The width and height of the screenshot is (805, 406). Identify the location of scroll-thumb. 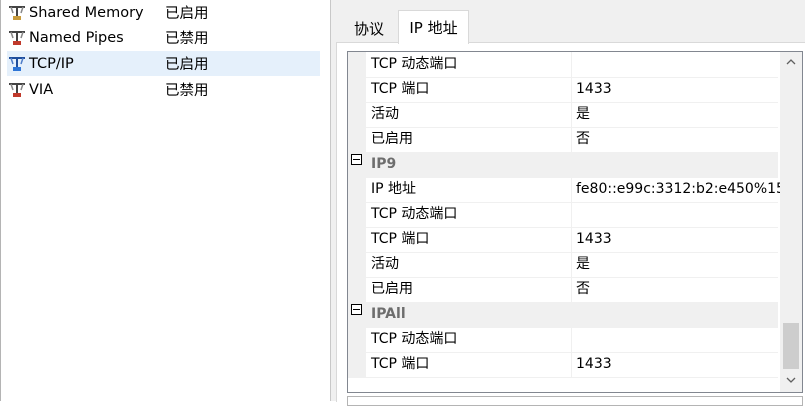
(791, 346).